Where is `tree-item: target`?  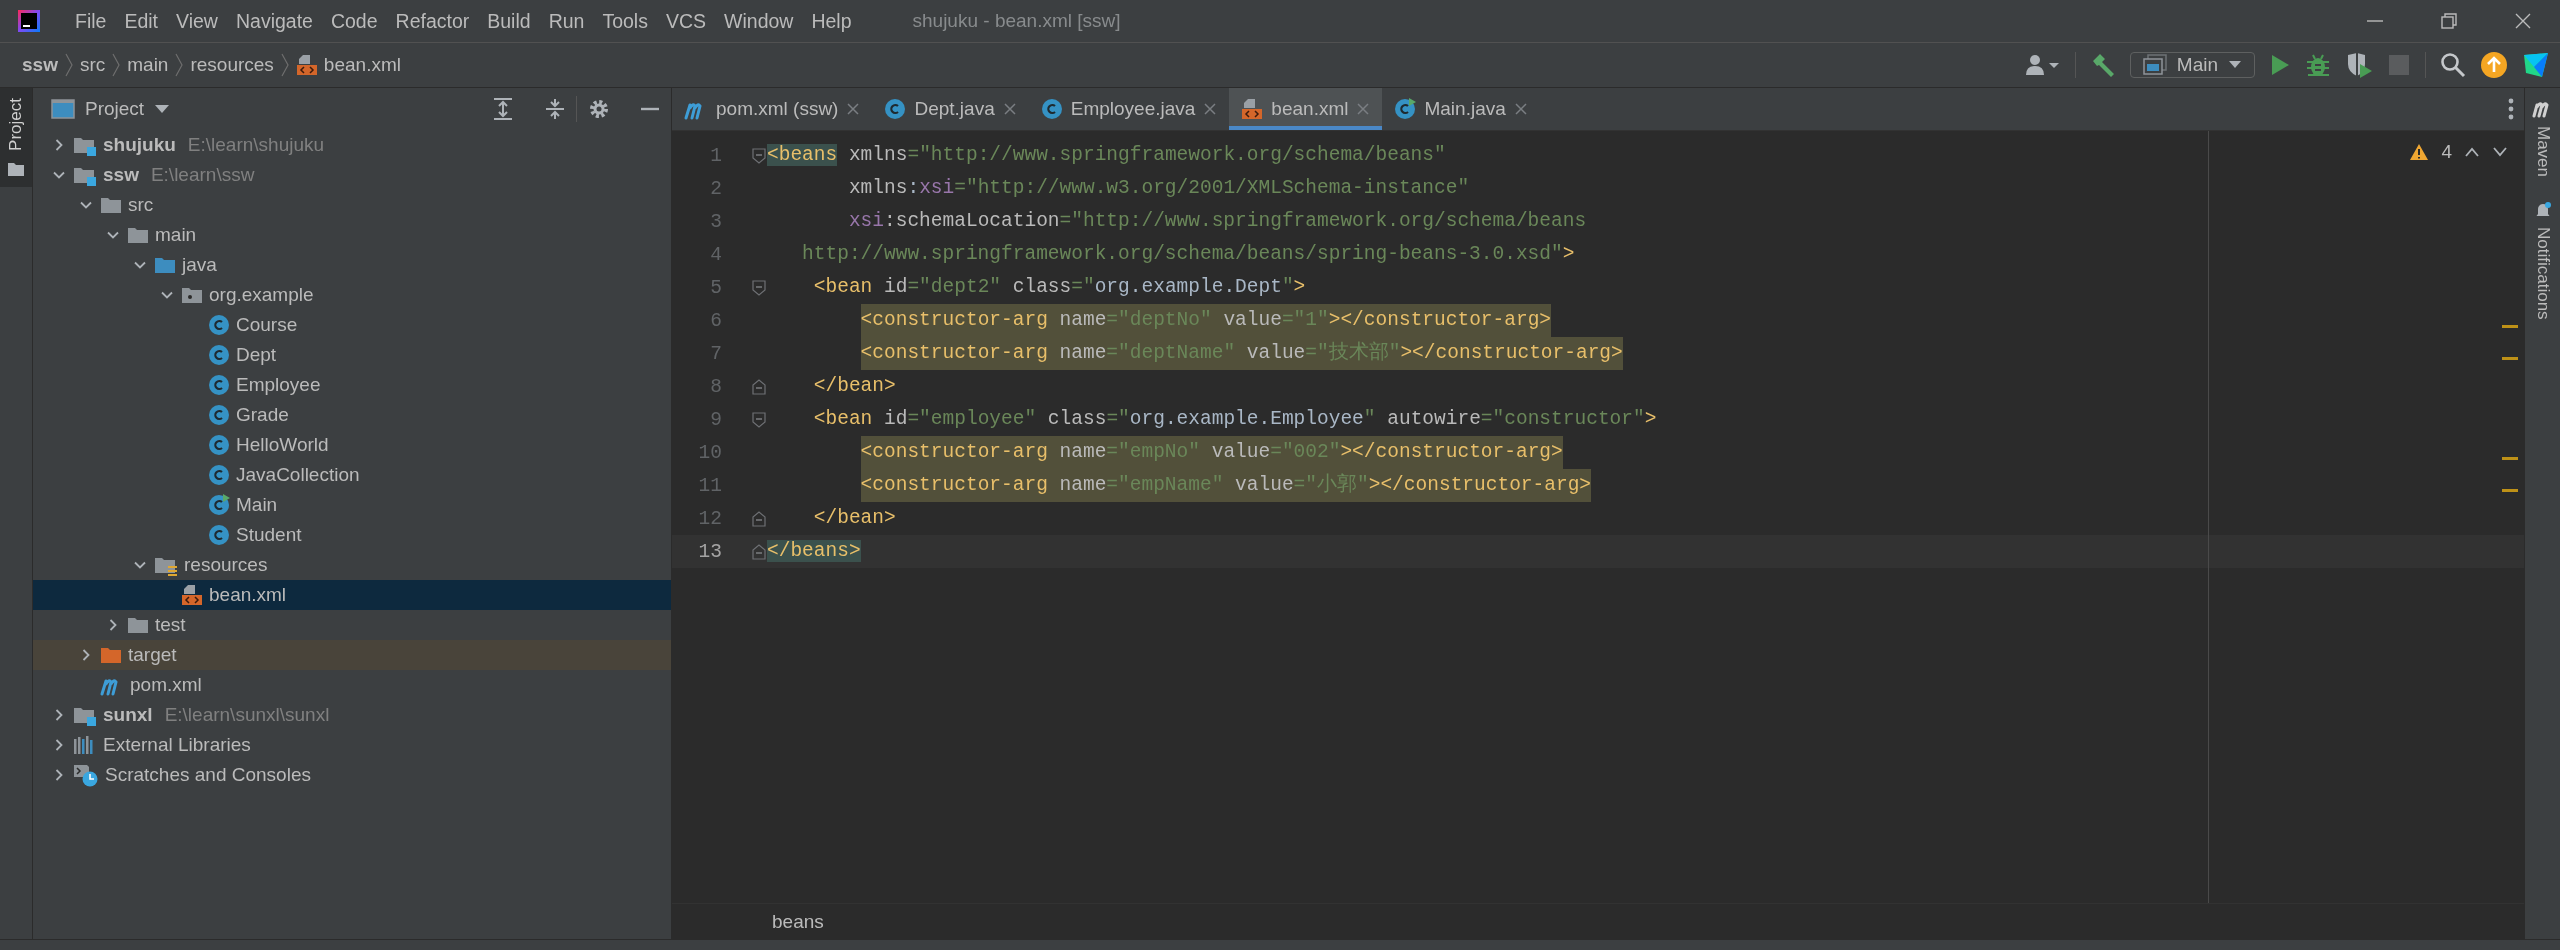 tree-item: target is located at coordinates (352, 655).